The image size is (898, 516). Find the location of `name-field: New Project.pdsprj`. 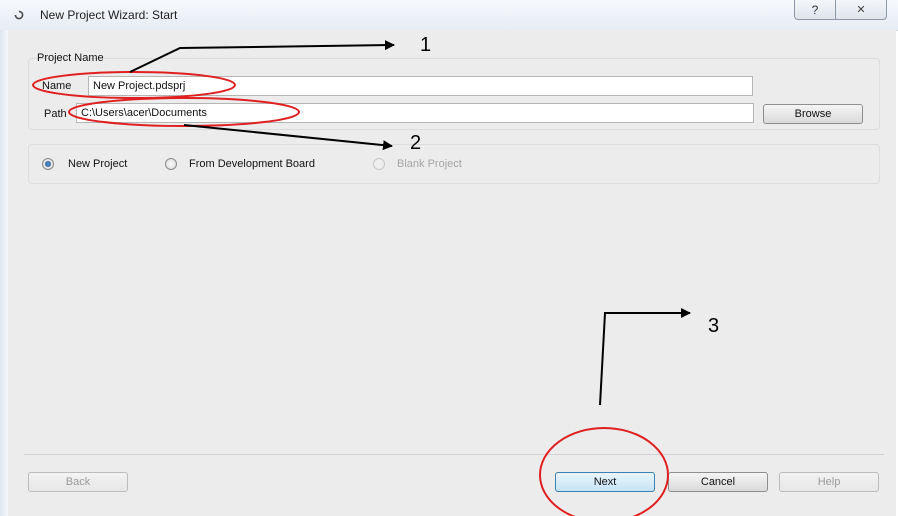

name-field: New Project.pdsprj is located at coordinates (420, 86).